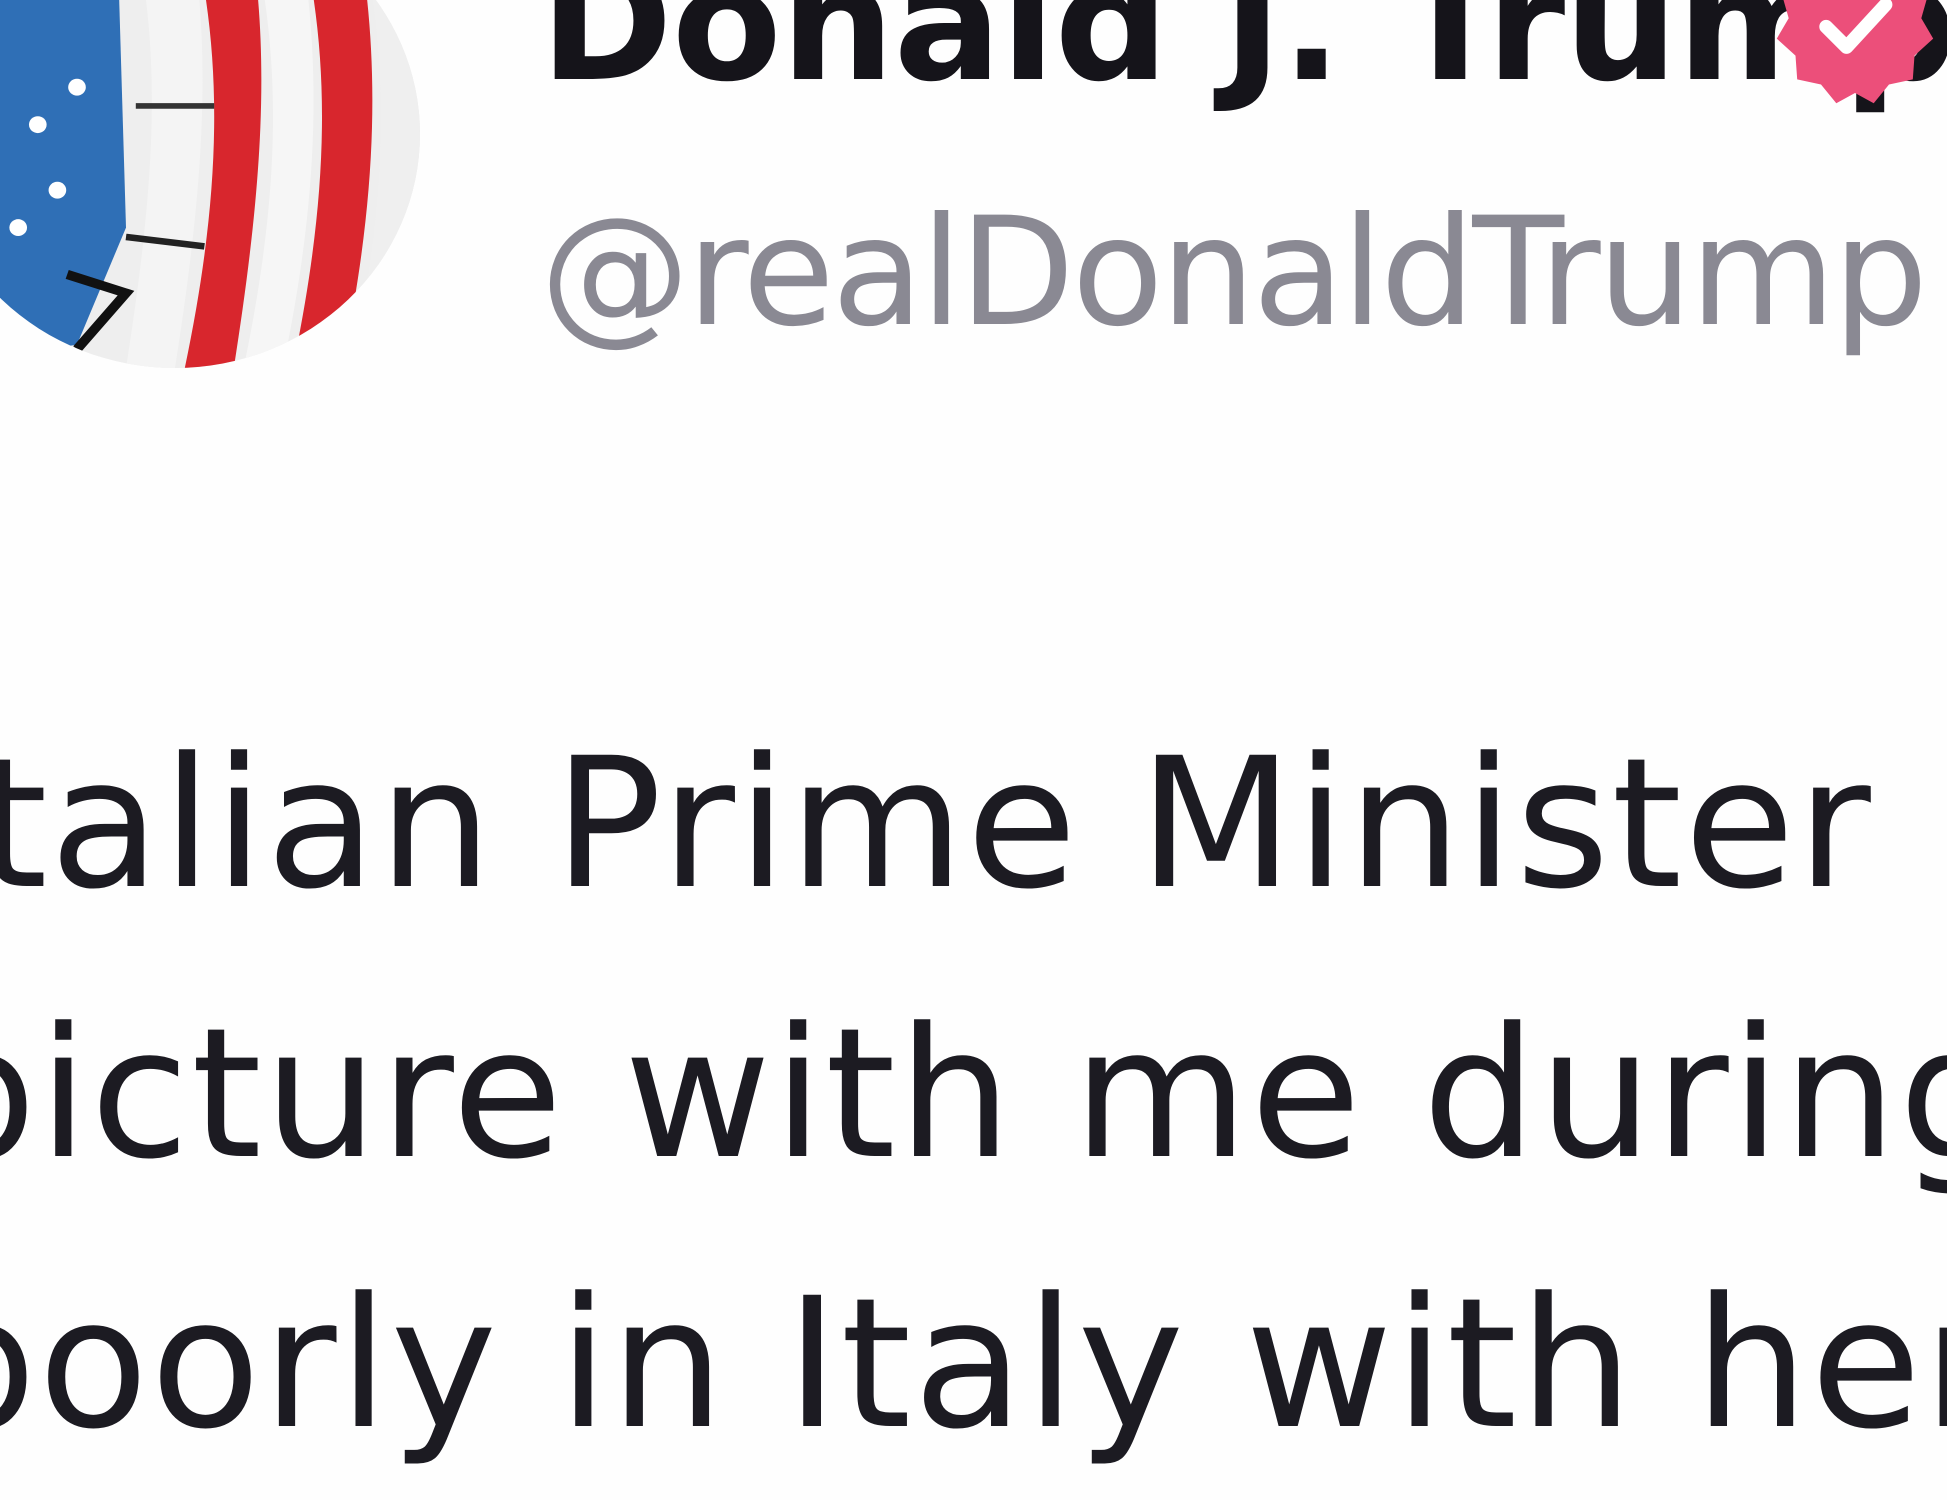 Image resolution: width=1947 pixels, height=1500 pixels. What do you see at coordinates (1855, 55) in the screenshot?
I see `verified-check-icon` at bounding box center [1855, 55].